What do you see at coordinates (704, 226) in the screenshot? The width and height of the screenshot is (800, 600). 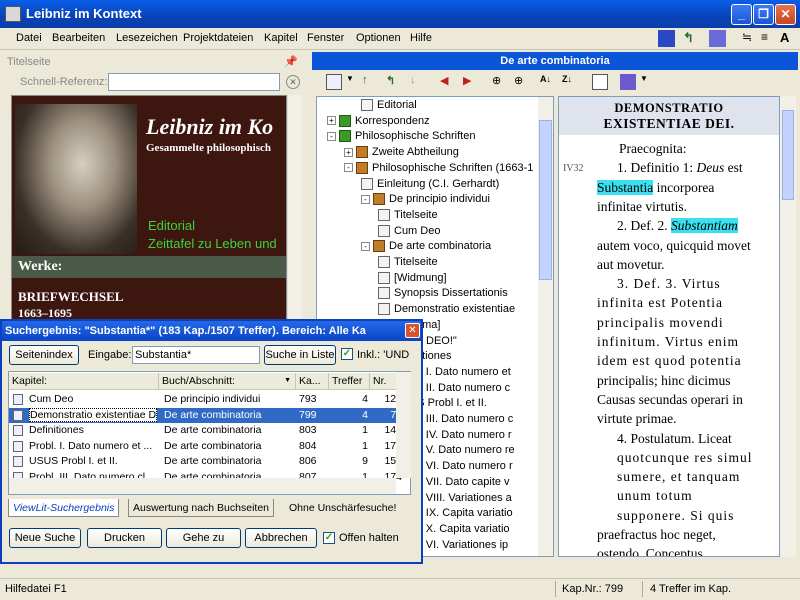 I see `search-highlight: Substantiam` at bounding box center [704, 226].